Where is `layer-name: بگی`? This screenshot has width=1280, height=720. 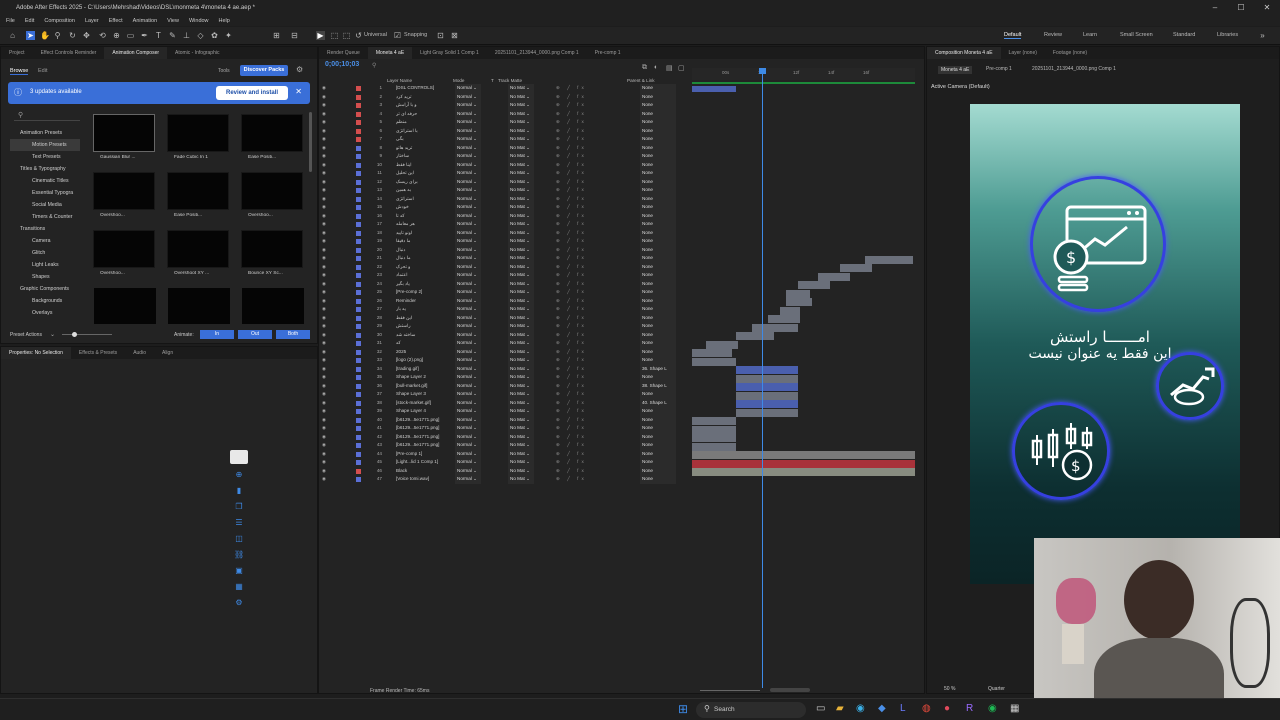
layer-name: بگی is located at coordinates (425, 139).